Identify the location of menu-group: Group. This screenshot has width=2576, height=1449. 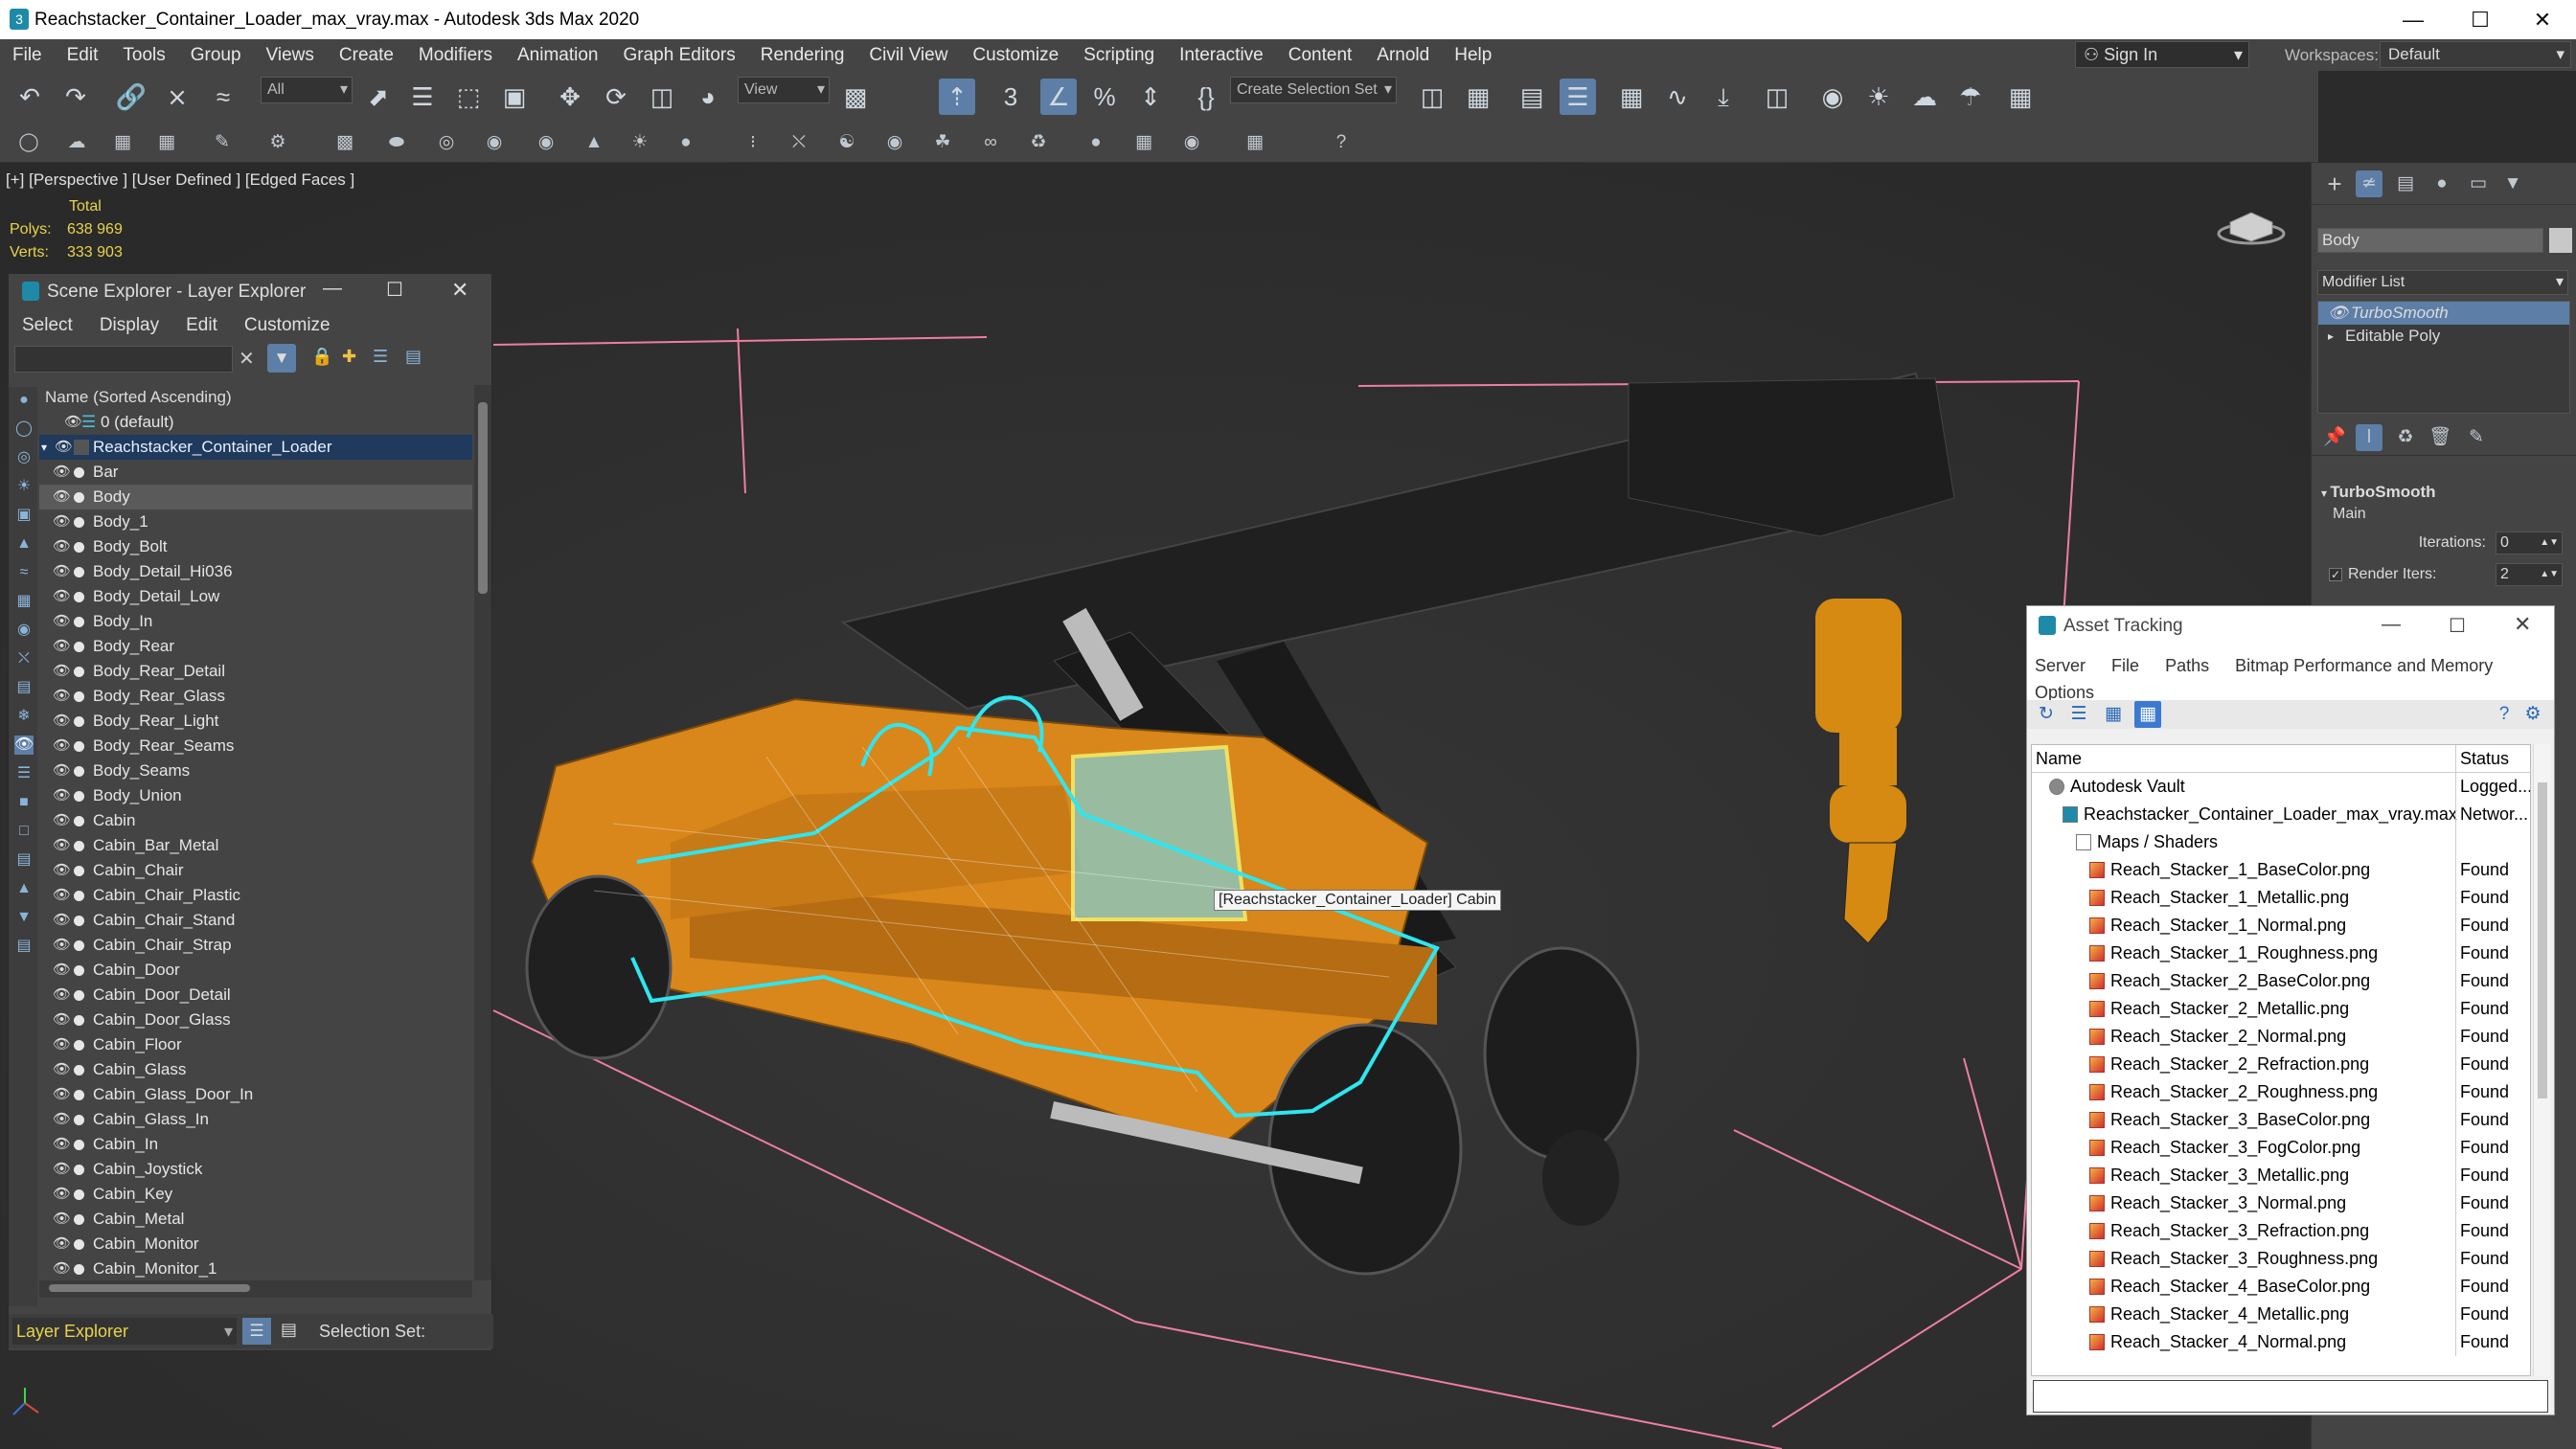
(216, 55).